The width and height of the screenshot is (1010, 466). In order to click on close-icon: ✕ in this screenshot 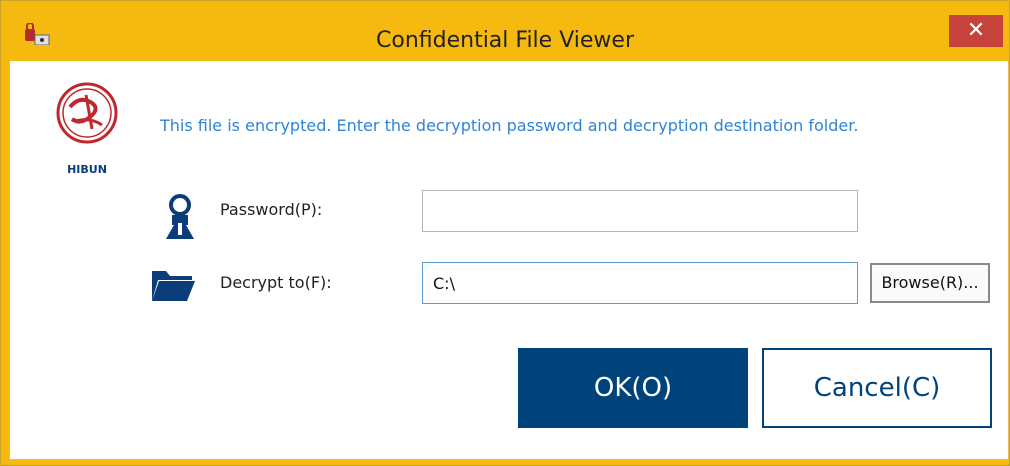, I will do `click(976, 30)`.